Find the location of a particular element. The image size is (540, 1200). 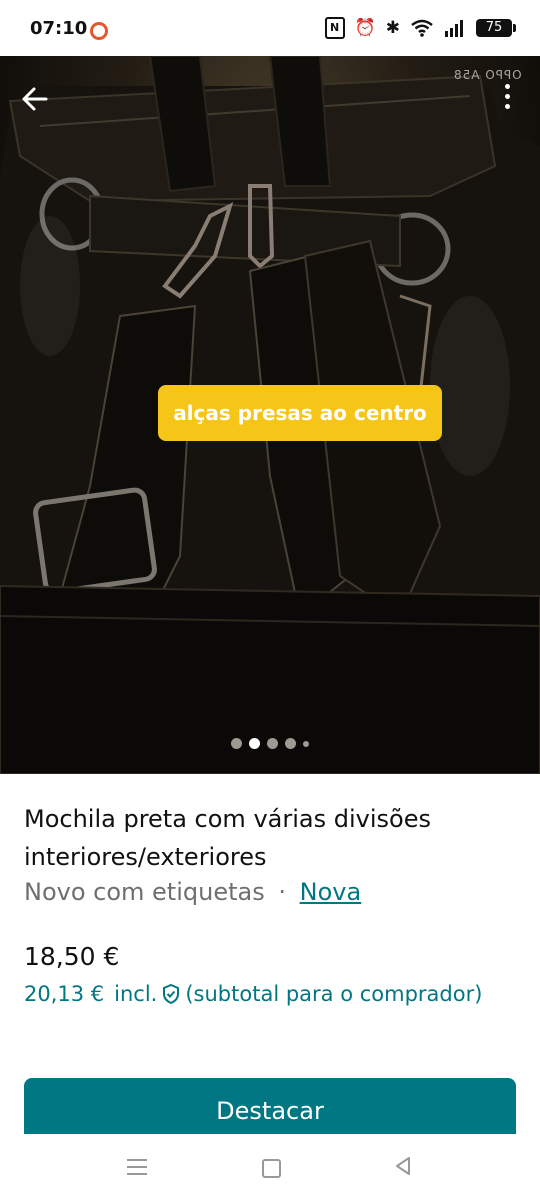

recent-apps-button is located at coordinates (137, 1169).